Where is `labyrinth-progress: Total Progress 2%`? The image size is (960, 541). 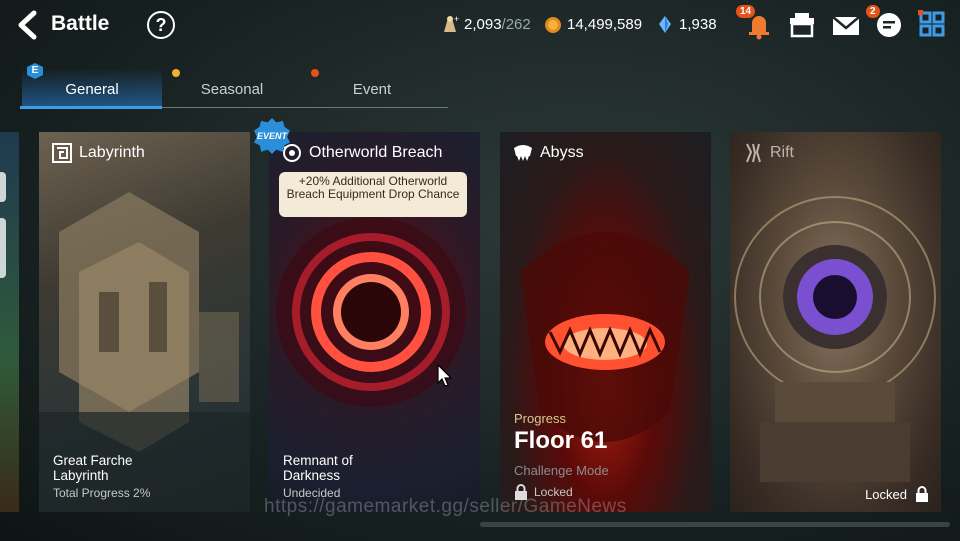
labyrinth-progress: Total Progress 2% is located at coordinates (102, 493).